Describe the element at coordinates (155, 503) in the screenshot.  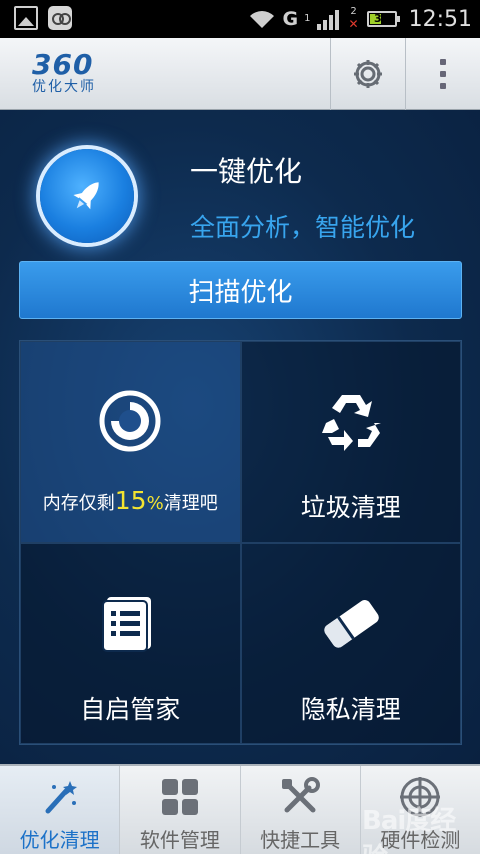
I see `memory-percent-sign: %` at that location.